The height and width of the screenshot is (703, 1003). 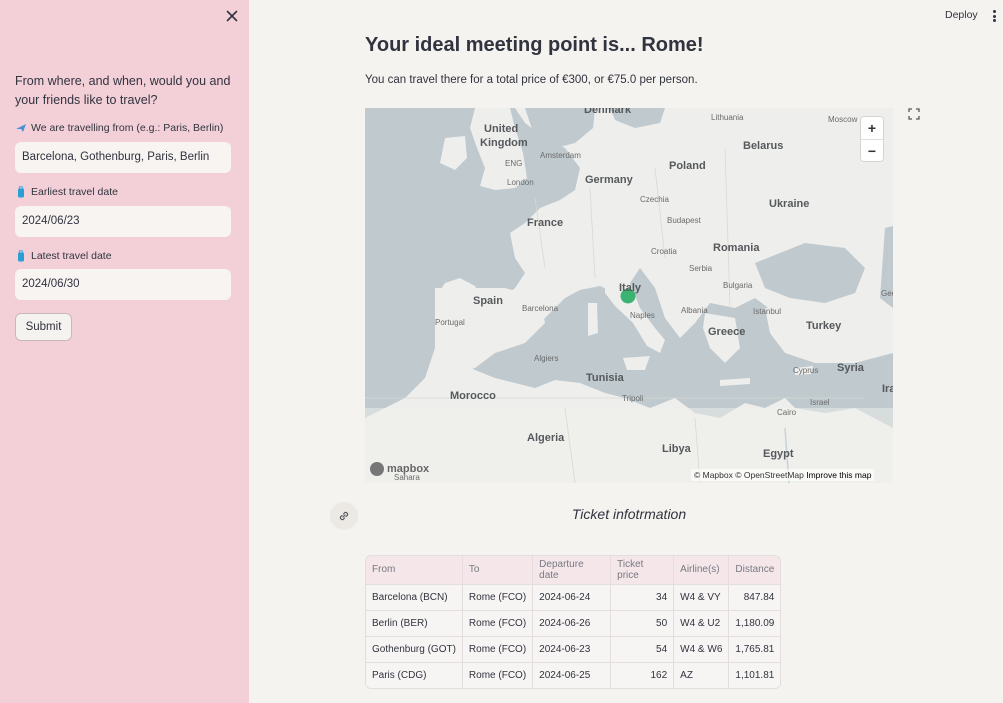 I want to click on cell-from: Paris (CDG), so click(x=414, y=674).